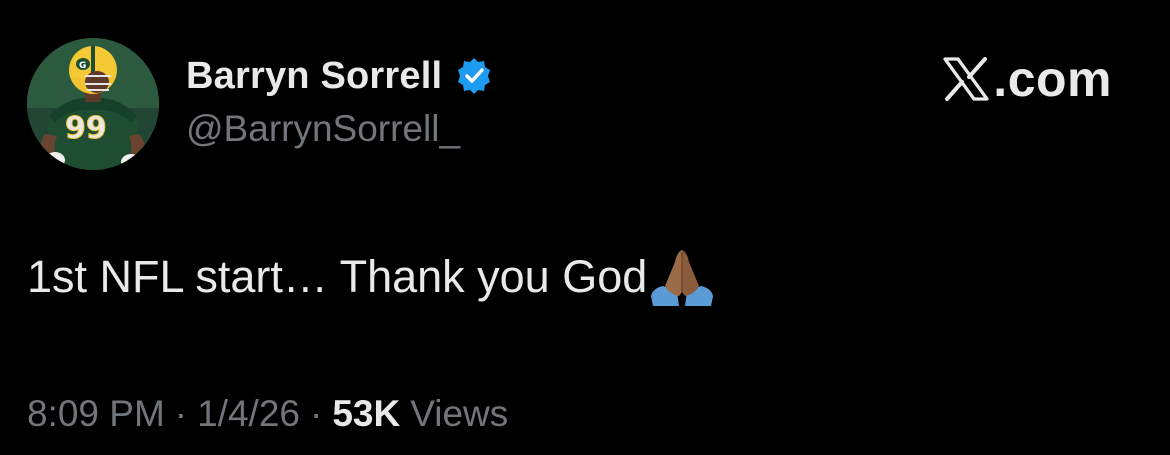 Image resolution: width=1170 pixels, height=455 pixels. What do you see at coordinates (86, 128) in the screenshot?
I see `svg-text: 99` at bounding box center [86, 128].